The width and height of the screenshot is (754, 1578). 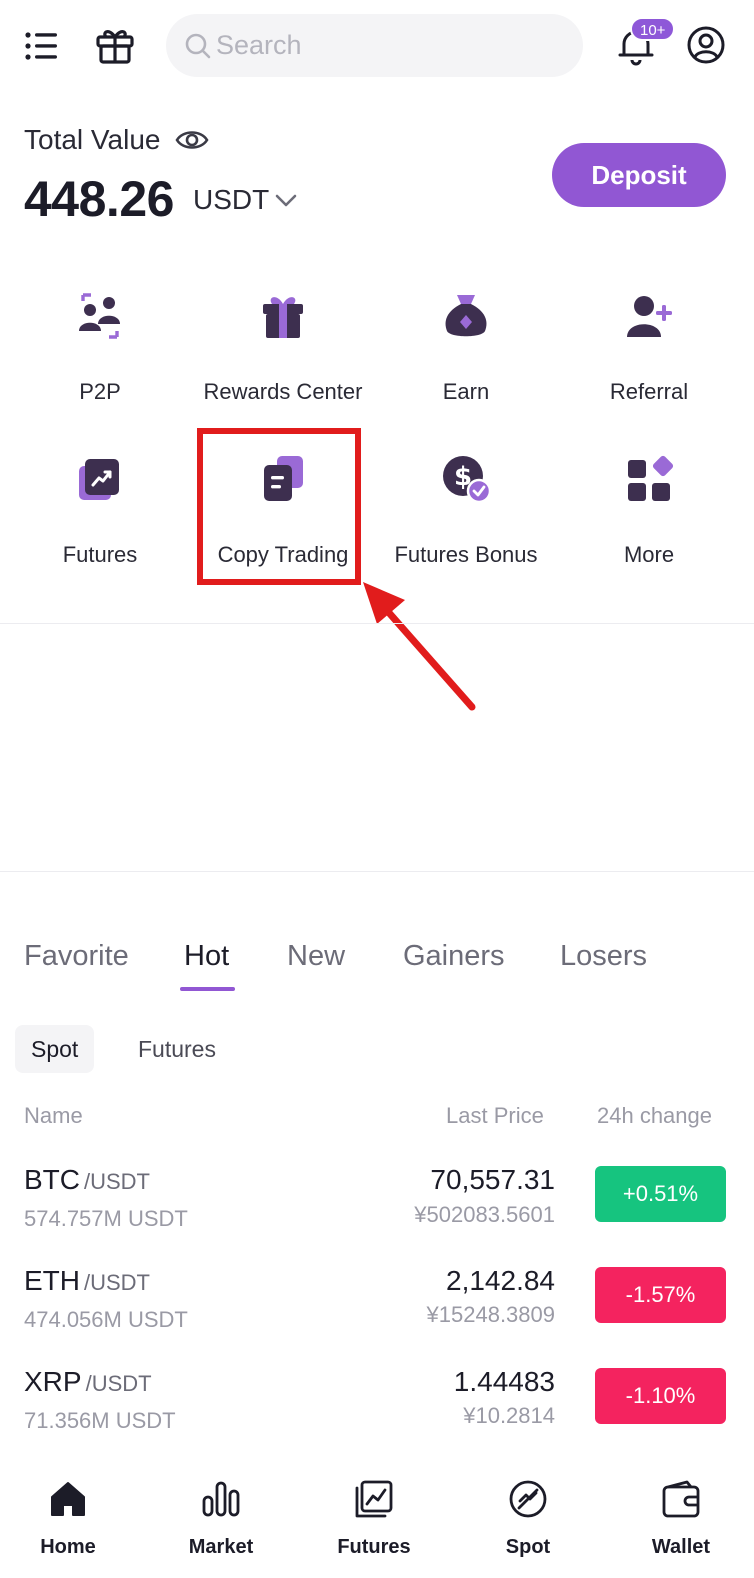 What do you see at coordinates (177, 1049) in the screenshot?
I see `subtab-futures: Futures` at bounding box center [177, 1049].